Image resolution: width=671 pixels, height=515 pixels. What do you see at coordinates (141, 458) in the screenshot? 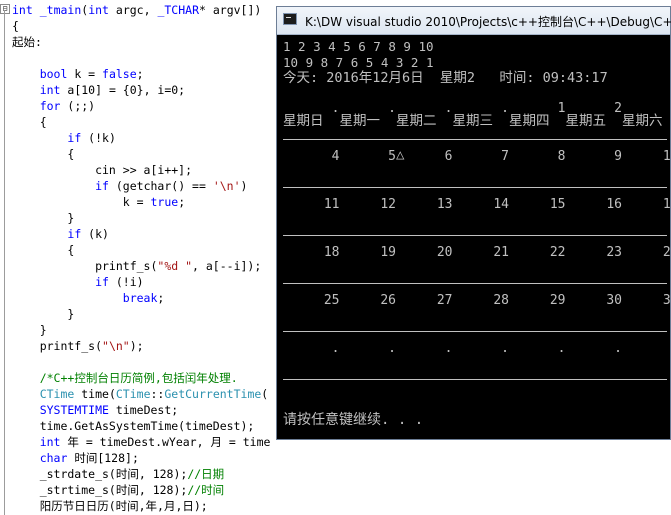
I see `code-line: char 时间[128];` at bounding box center [141, 458].